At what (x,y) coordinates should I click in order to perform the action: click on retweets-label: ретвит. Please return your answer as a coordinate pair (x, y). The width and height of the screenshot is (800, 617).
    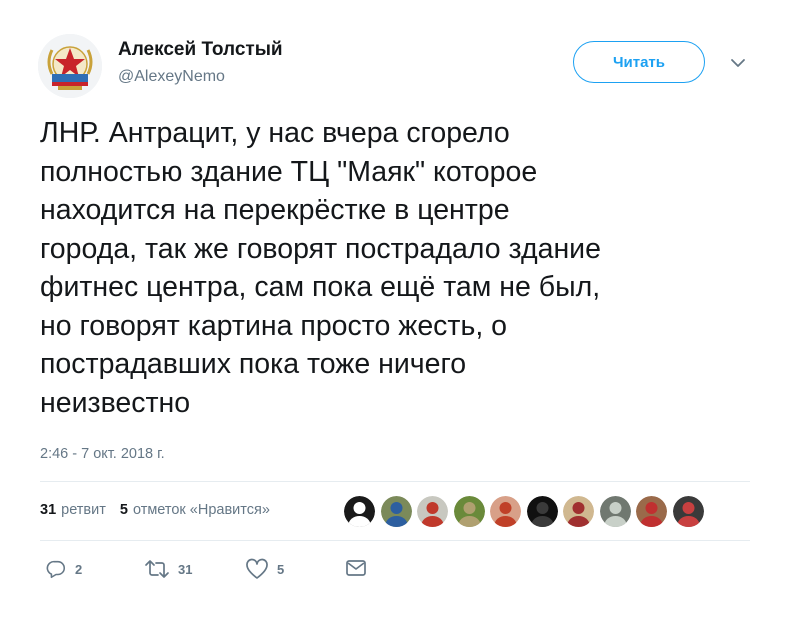
    Looking at the image, I should click on (83, 510).